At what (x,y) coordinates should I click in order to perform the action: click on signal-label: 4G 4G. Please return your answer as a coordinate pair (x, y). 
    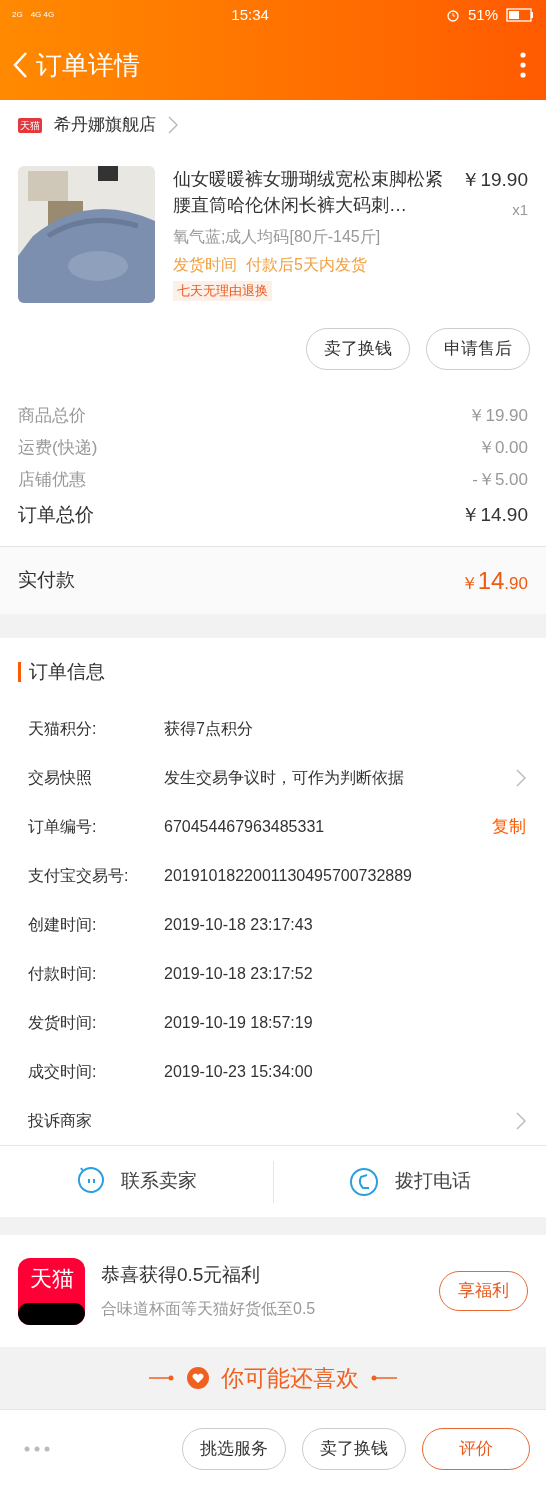
    Looking at the image, I should click on (42, 15).